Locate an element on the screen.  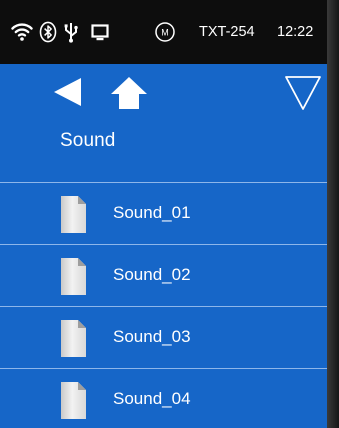
back-button is located at coordinates (68, 92).